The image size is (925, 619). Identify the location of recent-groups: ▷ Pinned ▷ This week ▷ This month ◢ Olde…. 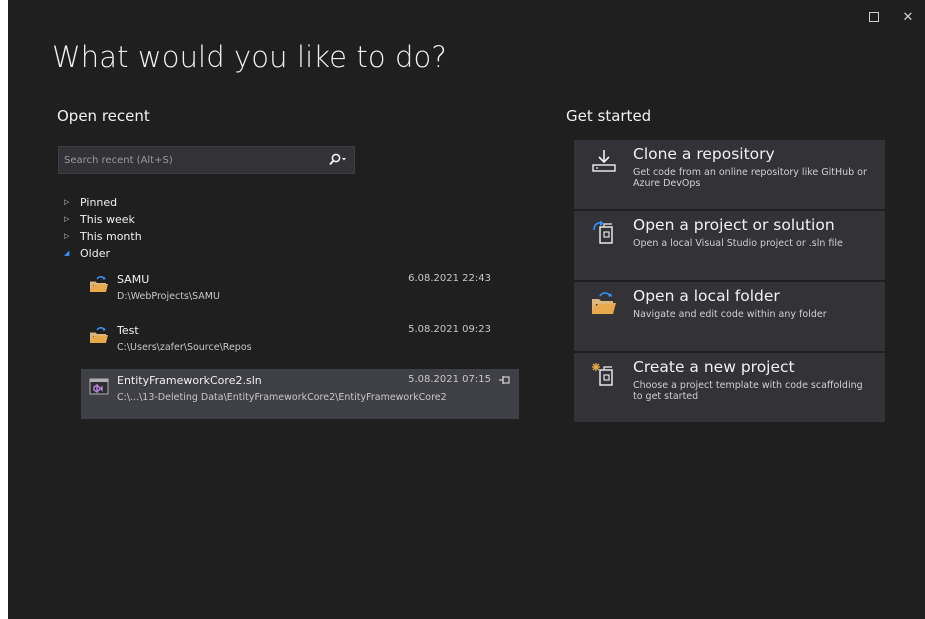
(103, 228).